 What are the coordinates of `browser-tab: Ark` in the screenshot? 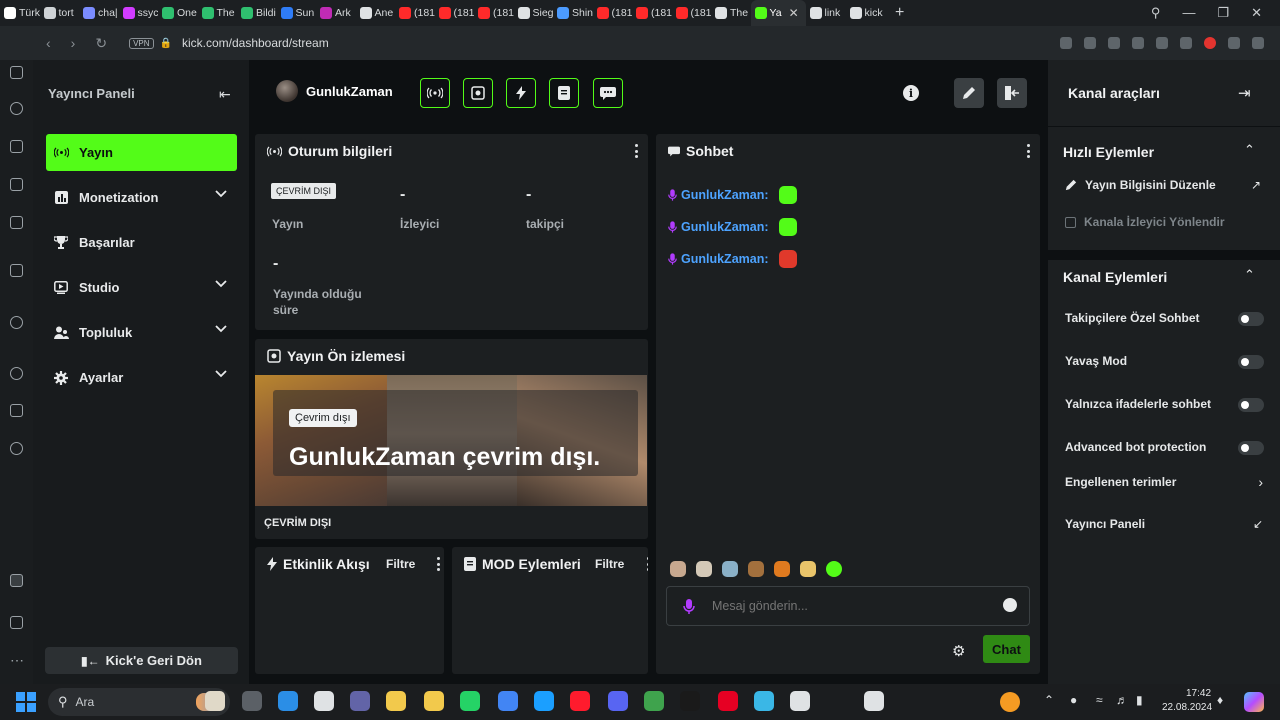 It's located at (336, 13).